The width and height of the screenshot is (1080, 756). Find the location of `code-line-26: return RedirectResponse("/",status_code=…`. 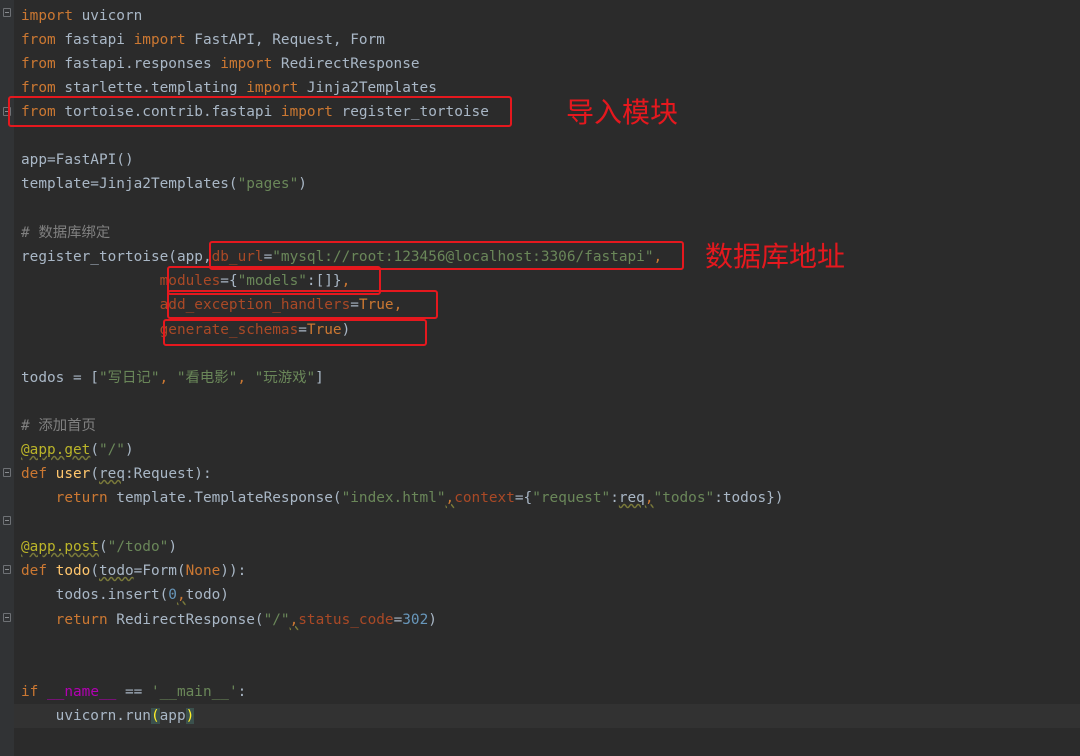

code-line-26: return RedirectResponse("/",status_code=… is located at coordinates (246, 620).